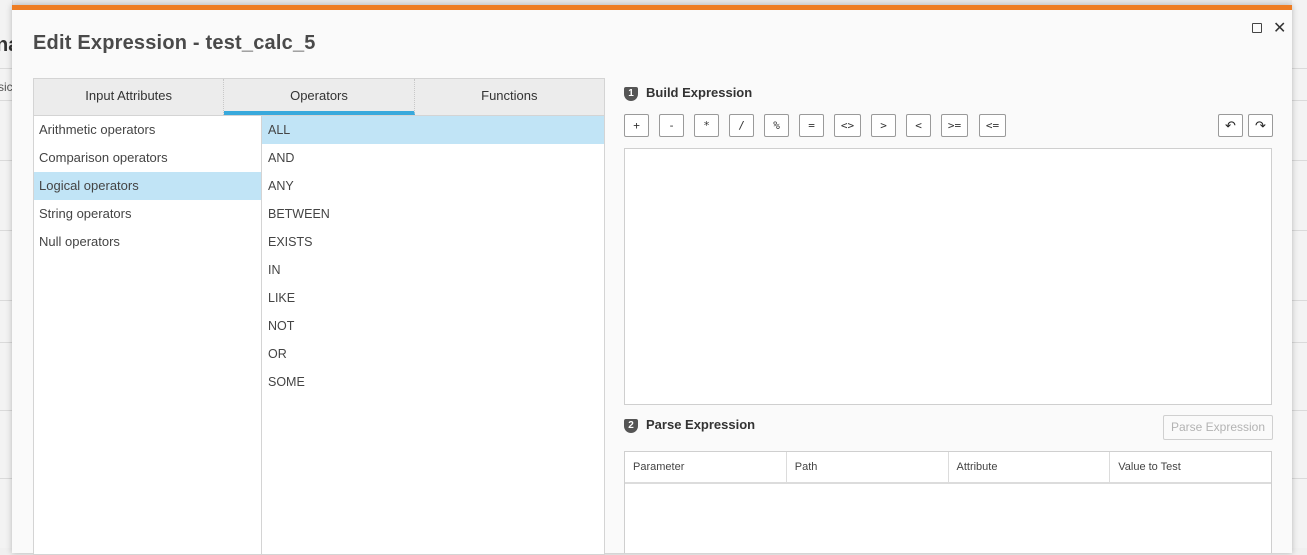 The width and height of the screenshot is (1307, 555). Describe the element at coordinates (433, 130) in the screenshot. I see `operator-item-all: ALL` at that location.